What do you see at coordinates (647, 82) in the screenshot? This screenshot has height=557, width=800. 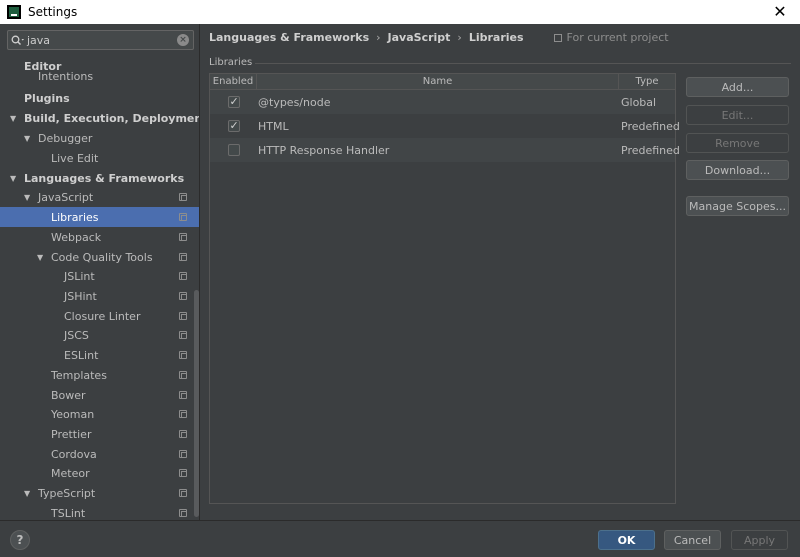 I see `column-header-type: Type` at bounding box center [647, 82].